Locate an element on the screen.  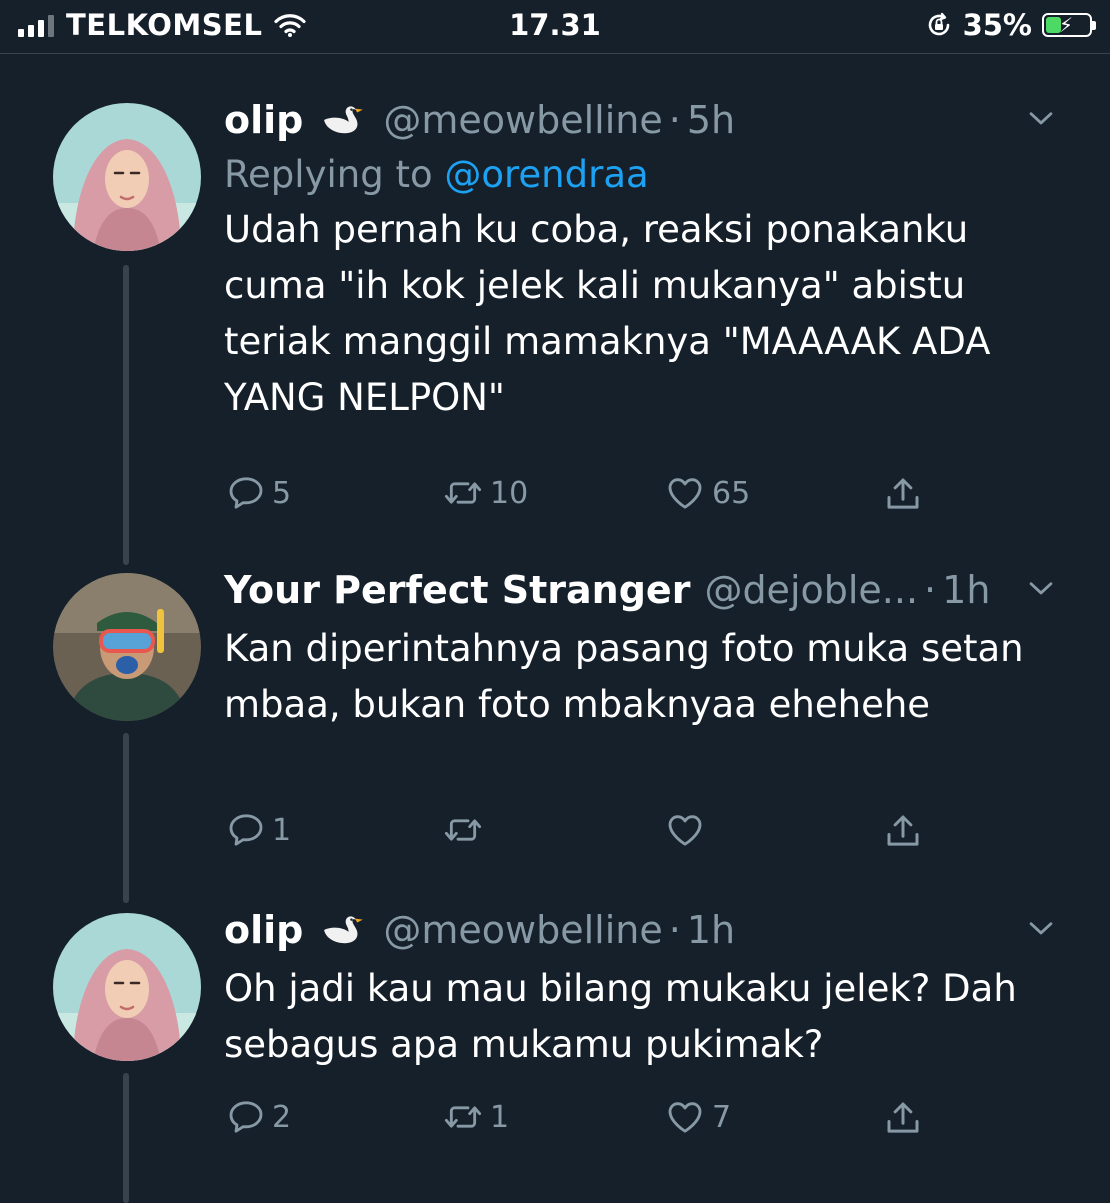
reply-button: 2 is located at coordinates (258, 1117).